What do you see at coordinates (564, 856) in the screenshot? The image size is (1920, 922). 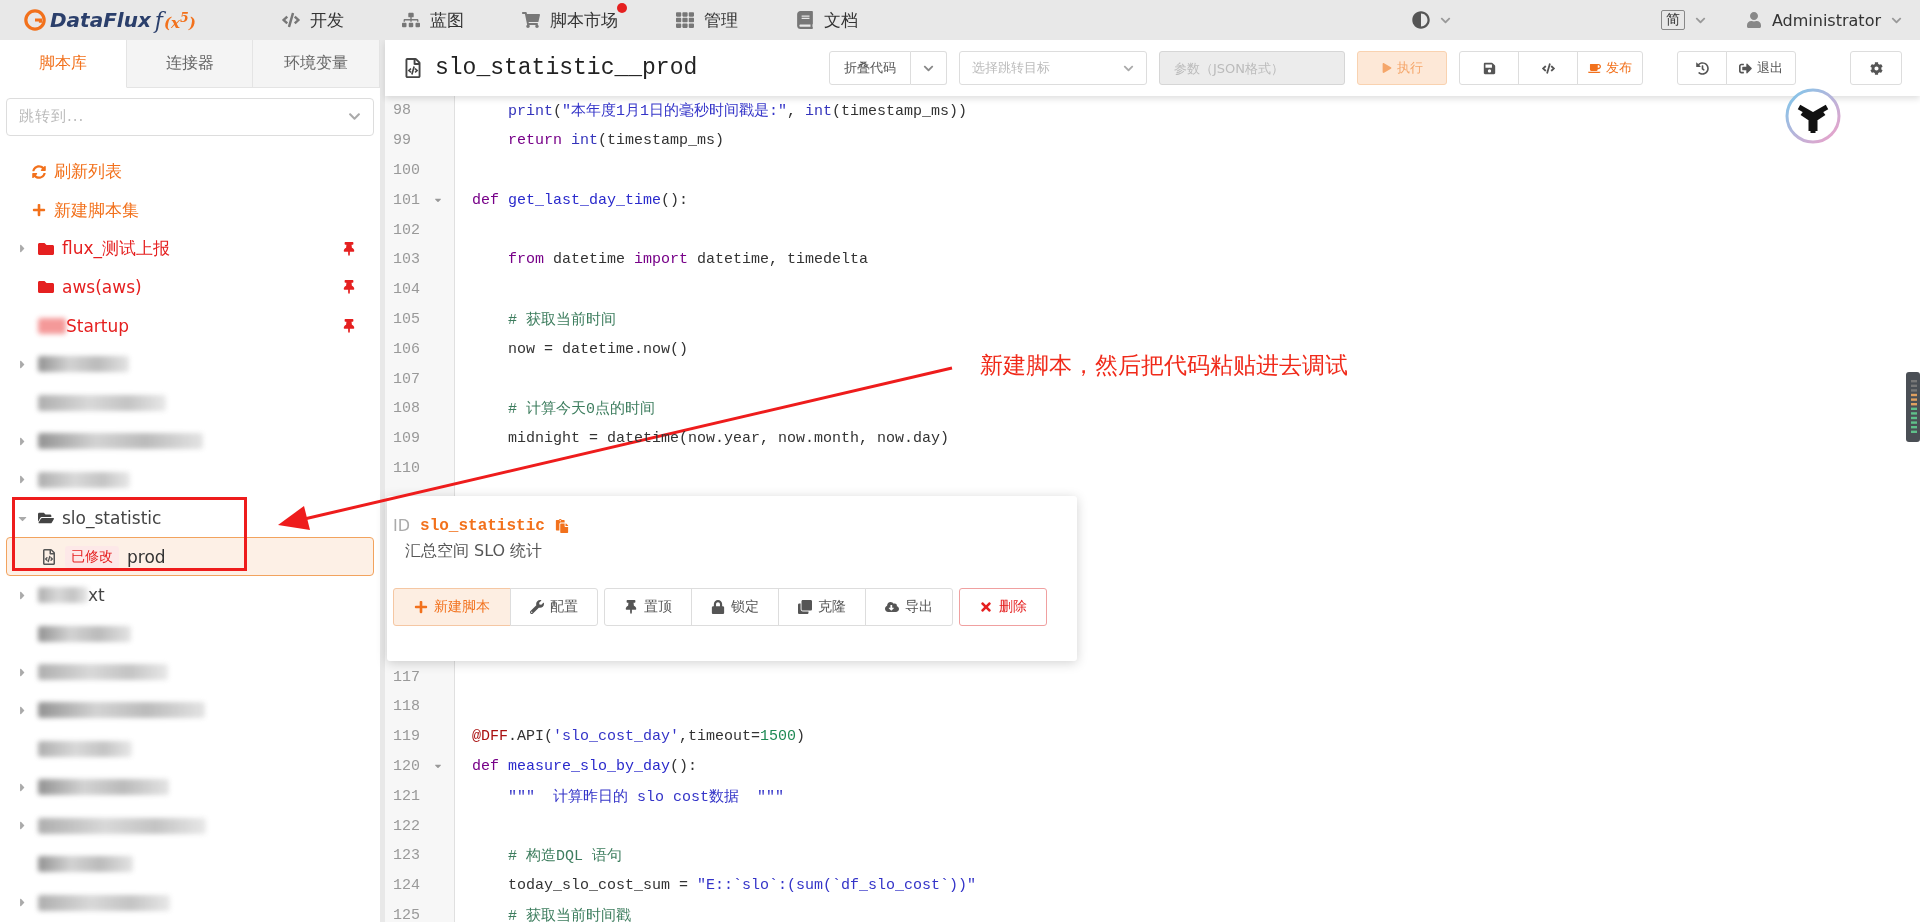 I see `code-line: # 构造DQL 语句` at bounding box center [564, 856].